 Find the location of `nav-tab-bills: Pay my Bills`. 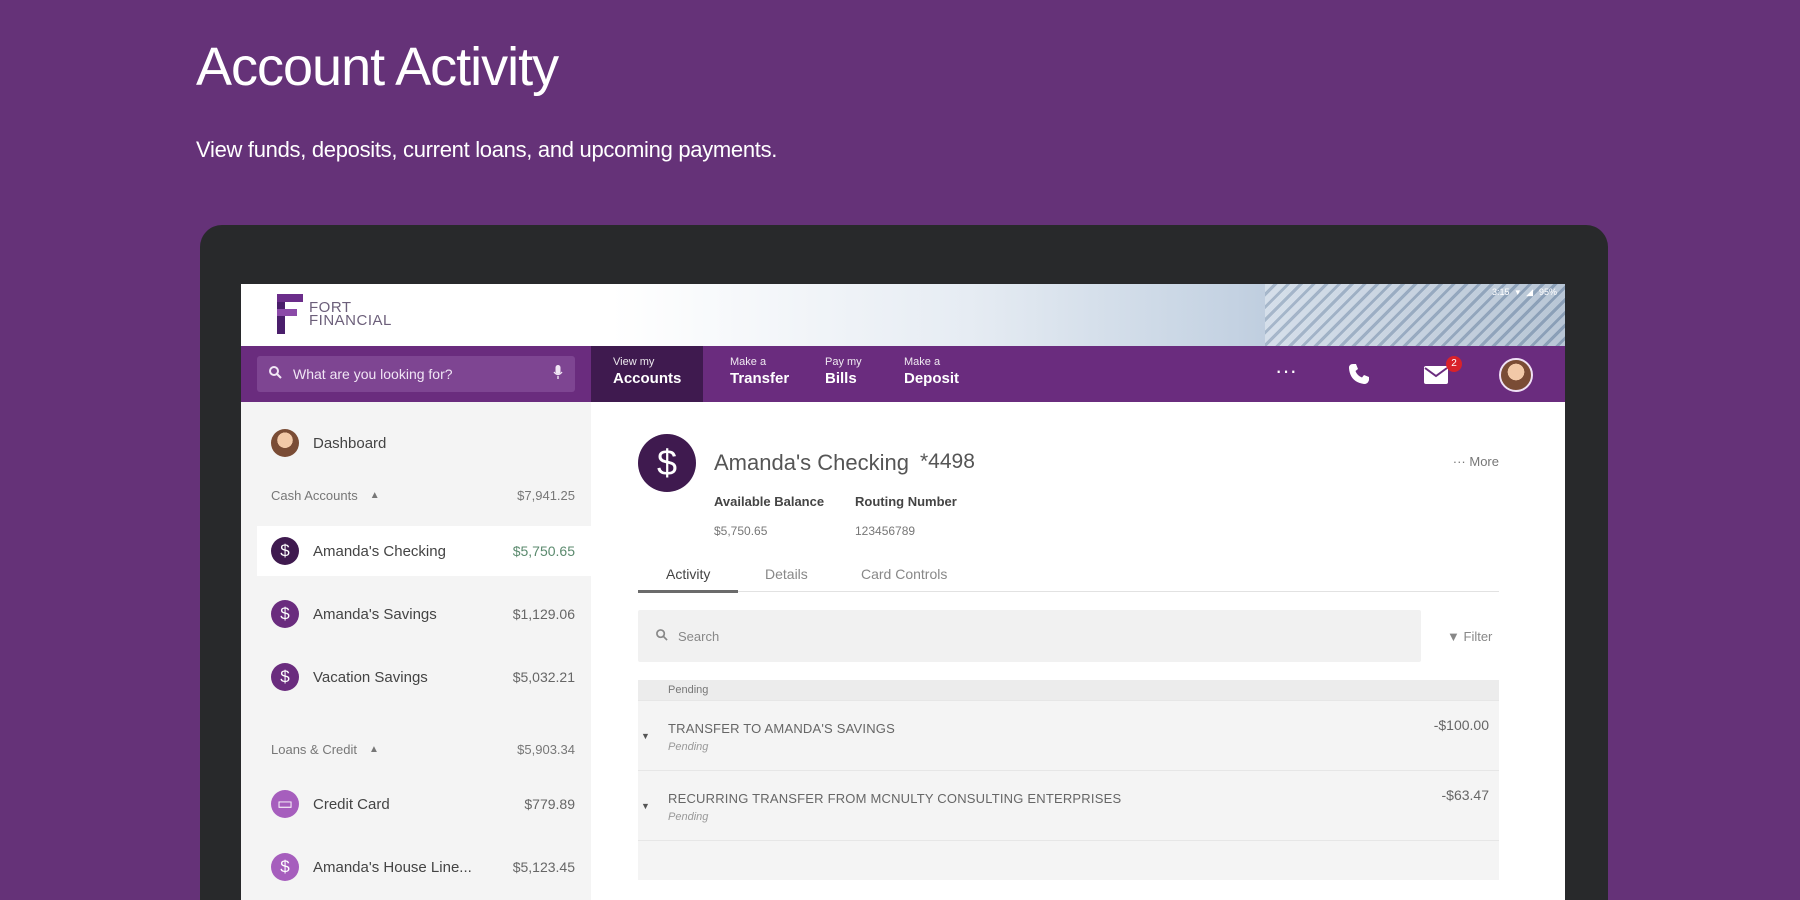

nav-tab-bills: Pay my Bills is located at coordinates (843, 374).